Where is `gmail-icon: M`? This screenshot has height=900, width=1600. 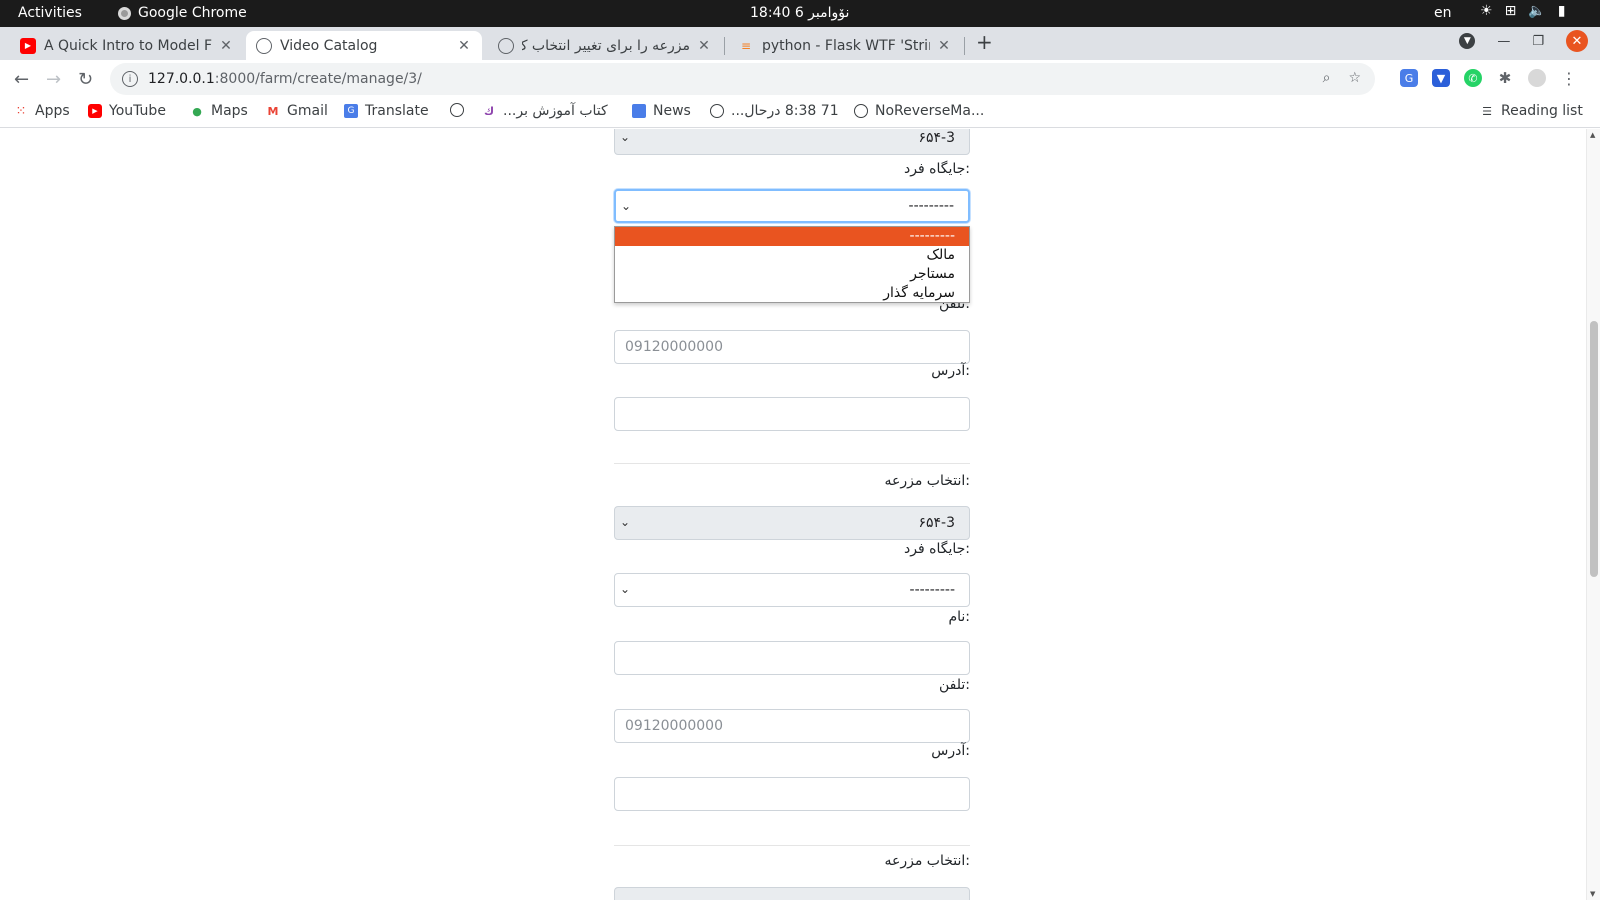
gmail-icon: M is located at coordinates (273, 111).